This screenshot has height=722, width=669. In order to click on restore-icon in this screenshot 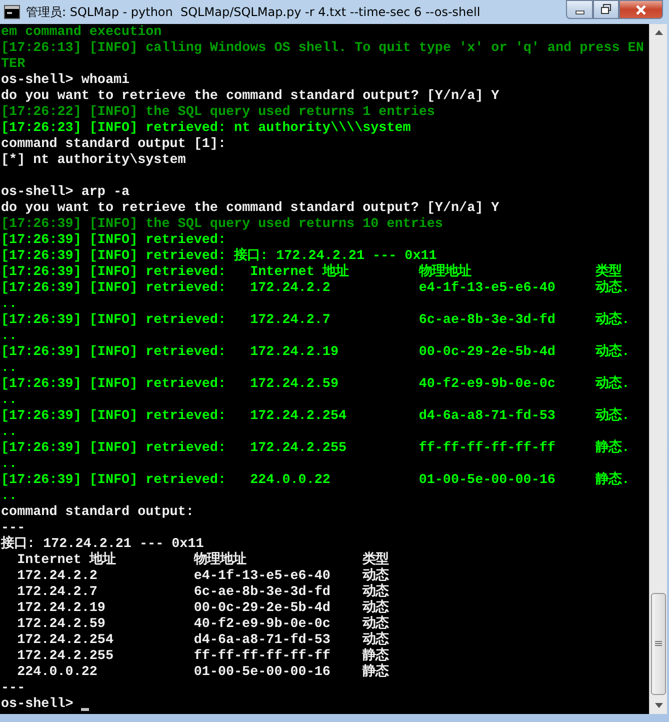, I will do `click(606, 9)`.